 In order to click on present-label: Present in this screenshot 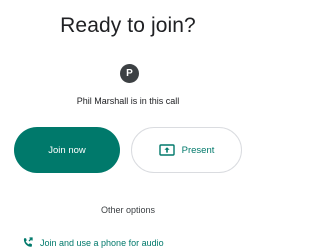, I will do `click(198, 150)`.